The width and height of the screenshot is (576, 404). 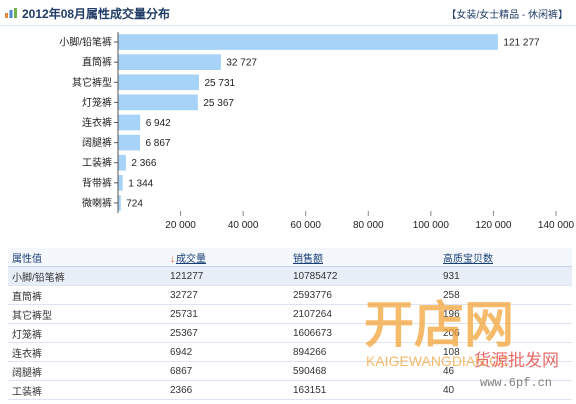 I want to click on cell-quality-items: 196, so click(x=505, y=314).